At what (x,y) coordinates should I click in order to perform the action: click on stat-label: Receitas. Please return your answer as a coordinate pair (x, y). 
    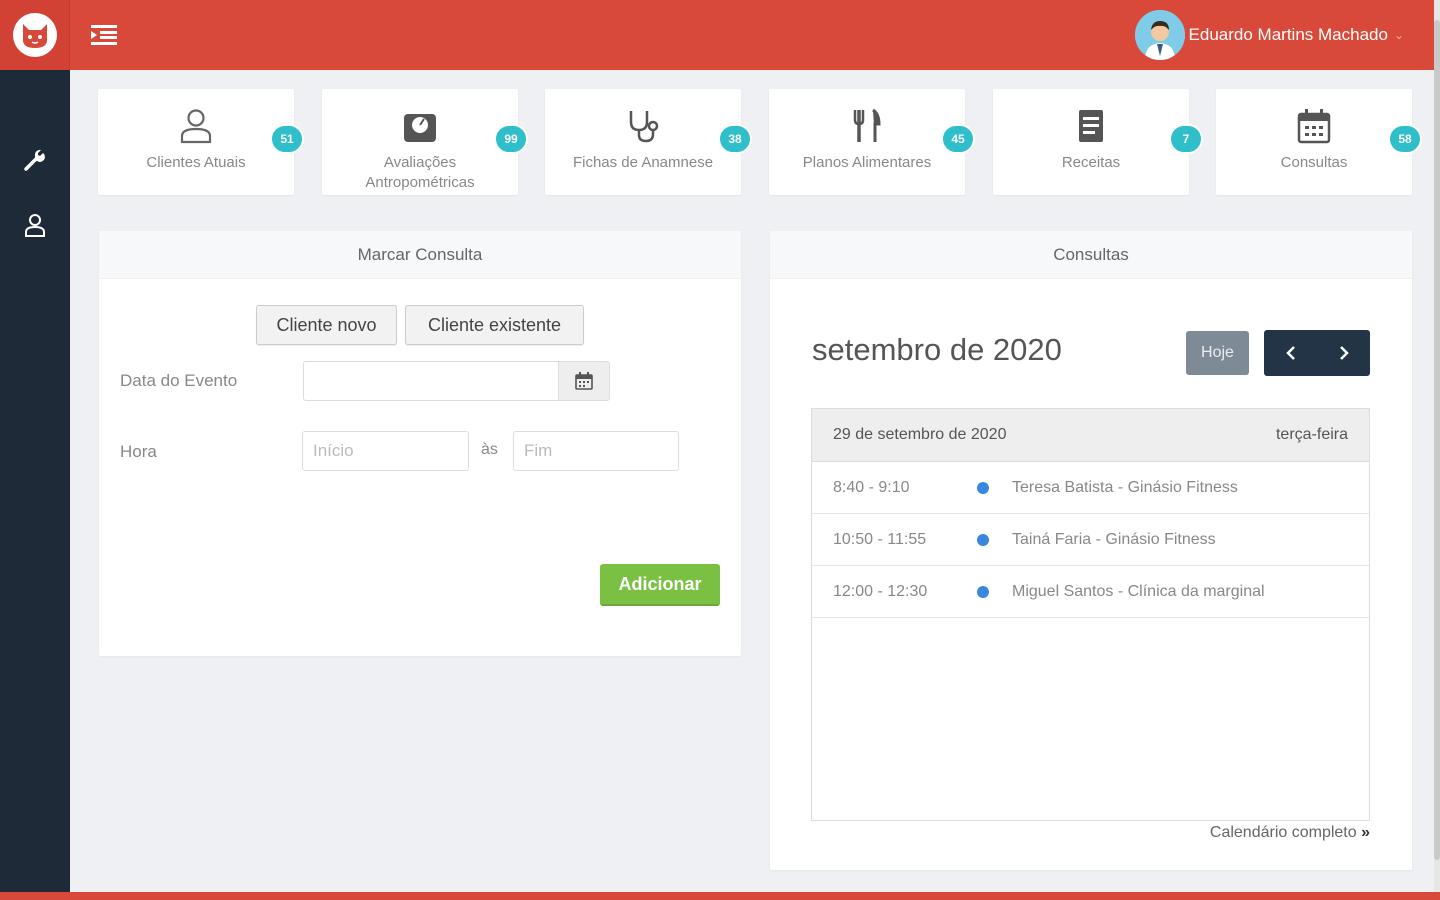
    Looking at the image, I should click on (1091, 162).